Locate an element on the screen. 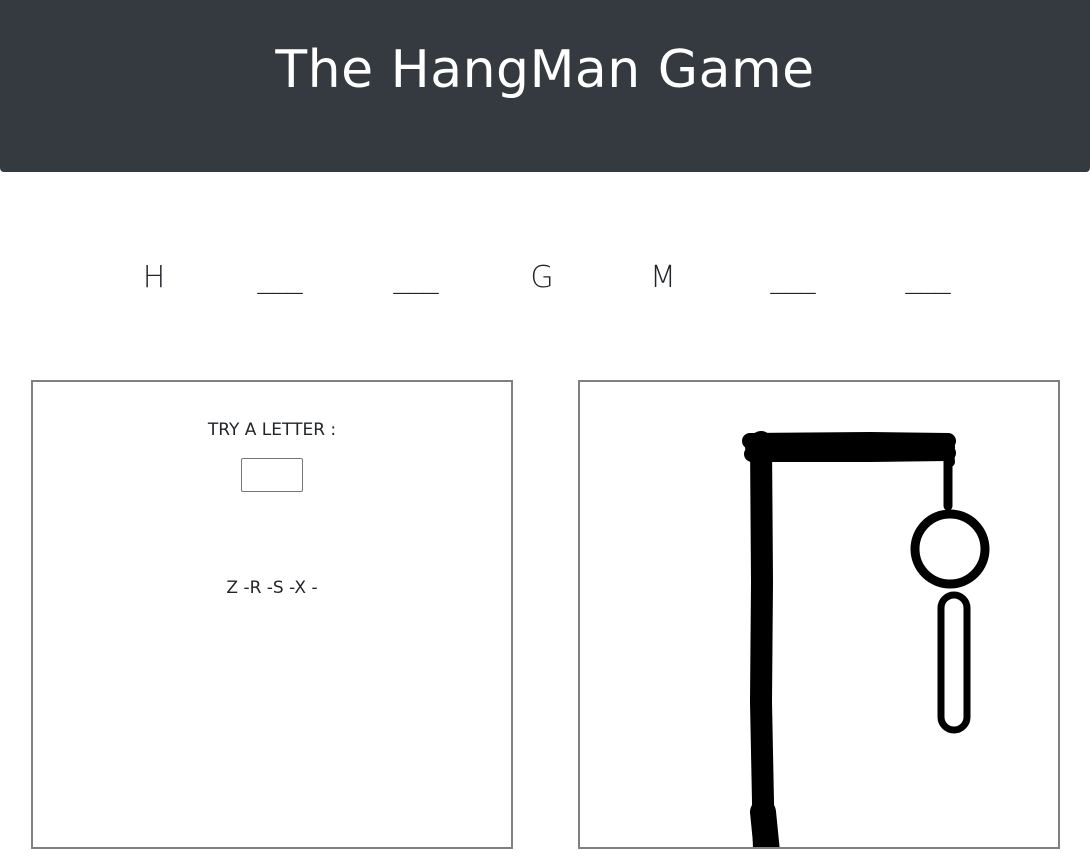  hangman-body is located at coordinates (954, 662).